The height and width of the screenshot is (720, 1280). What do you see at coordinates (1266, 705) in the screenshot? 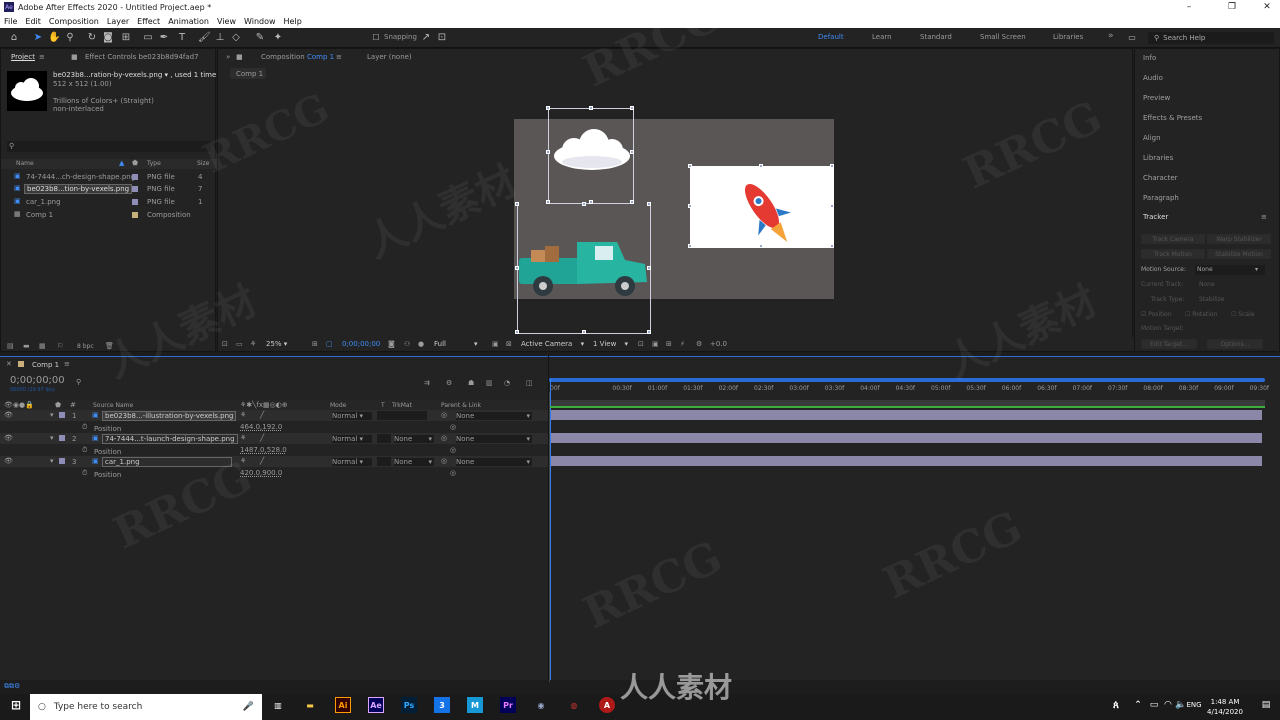
I see `notifications-icon: ▤` at bounding box center [1266, 705].